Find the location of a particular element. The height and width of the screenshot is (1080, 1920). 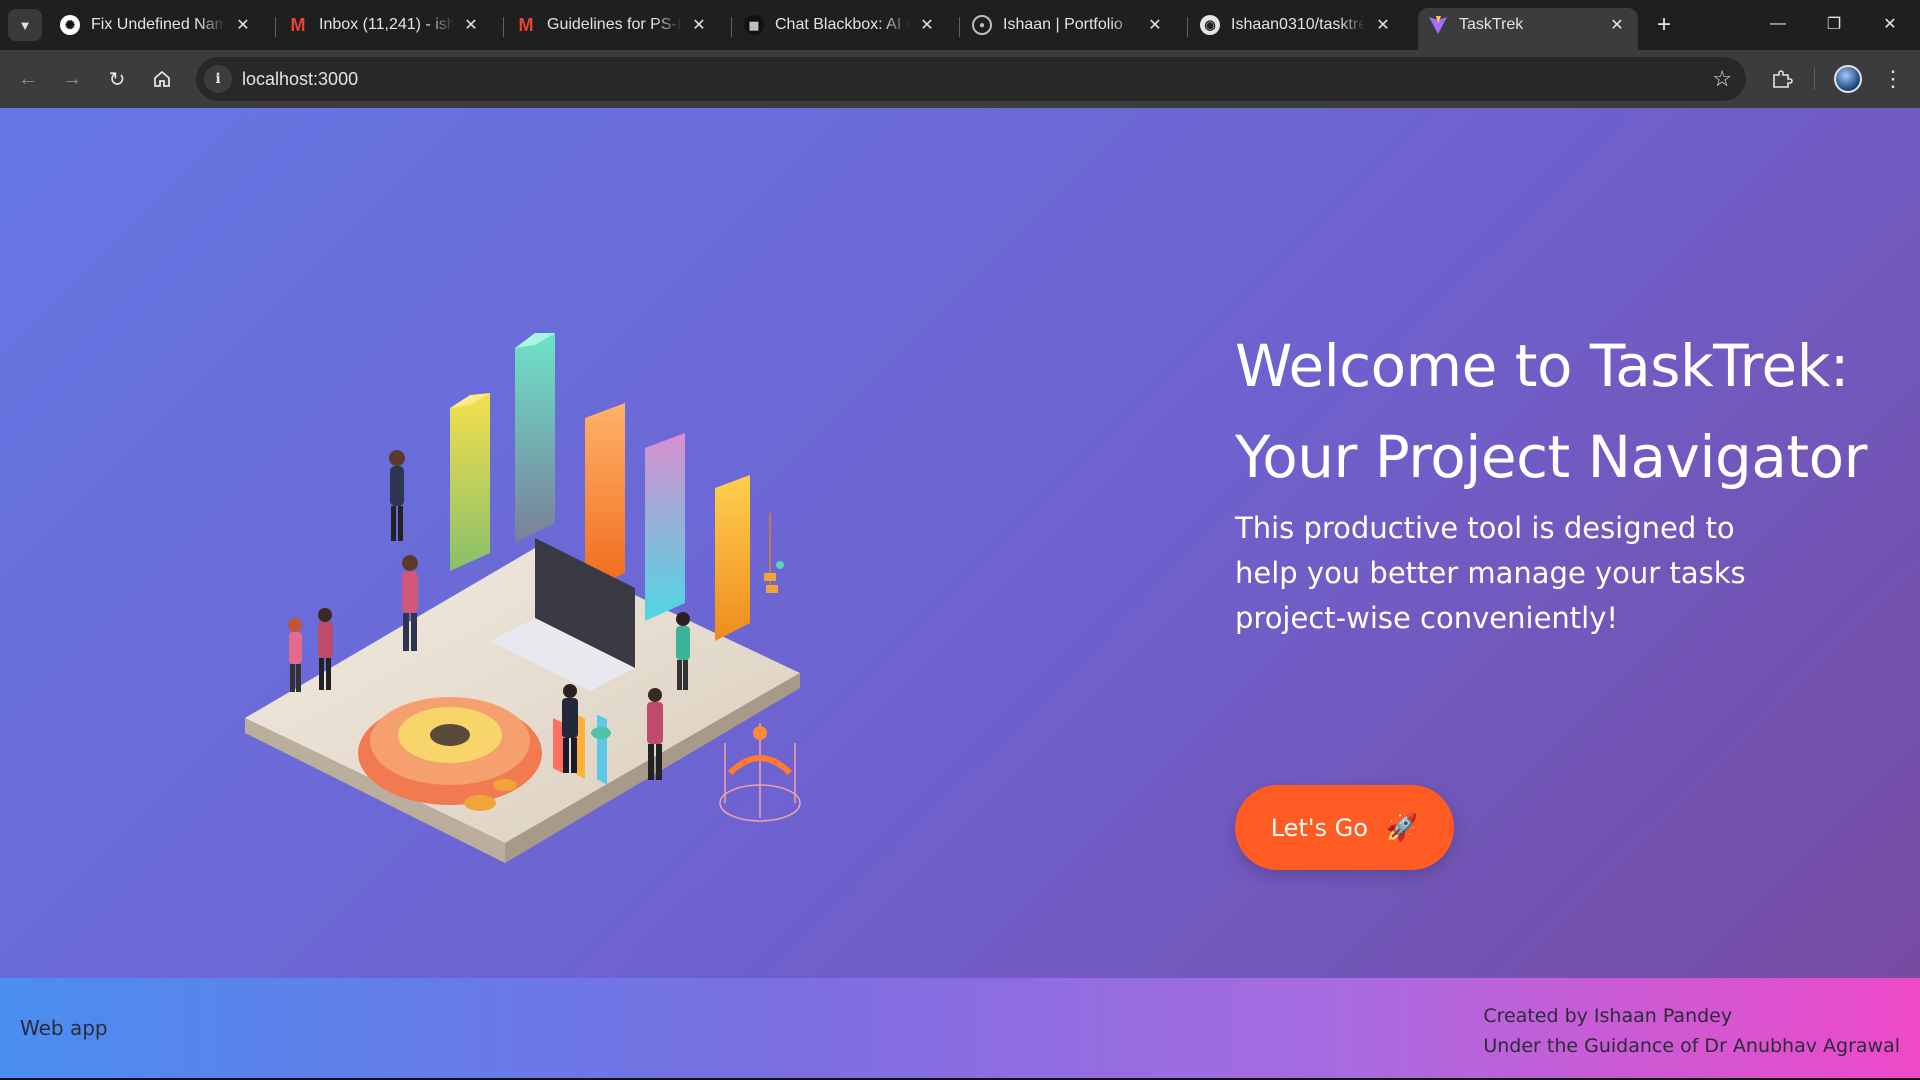

footer-credit-author: Created by Ishaan Pandey is located at coordinates (1608, 1016).